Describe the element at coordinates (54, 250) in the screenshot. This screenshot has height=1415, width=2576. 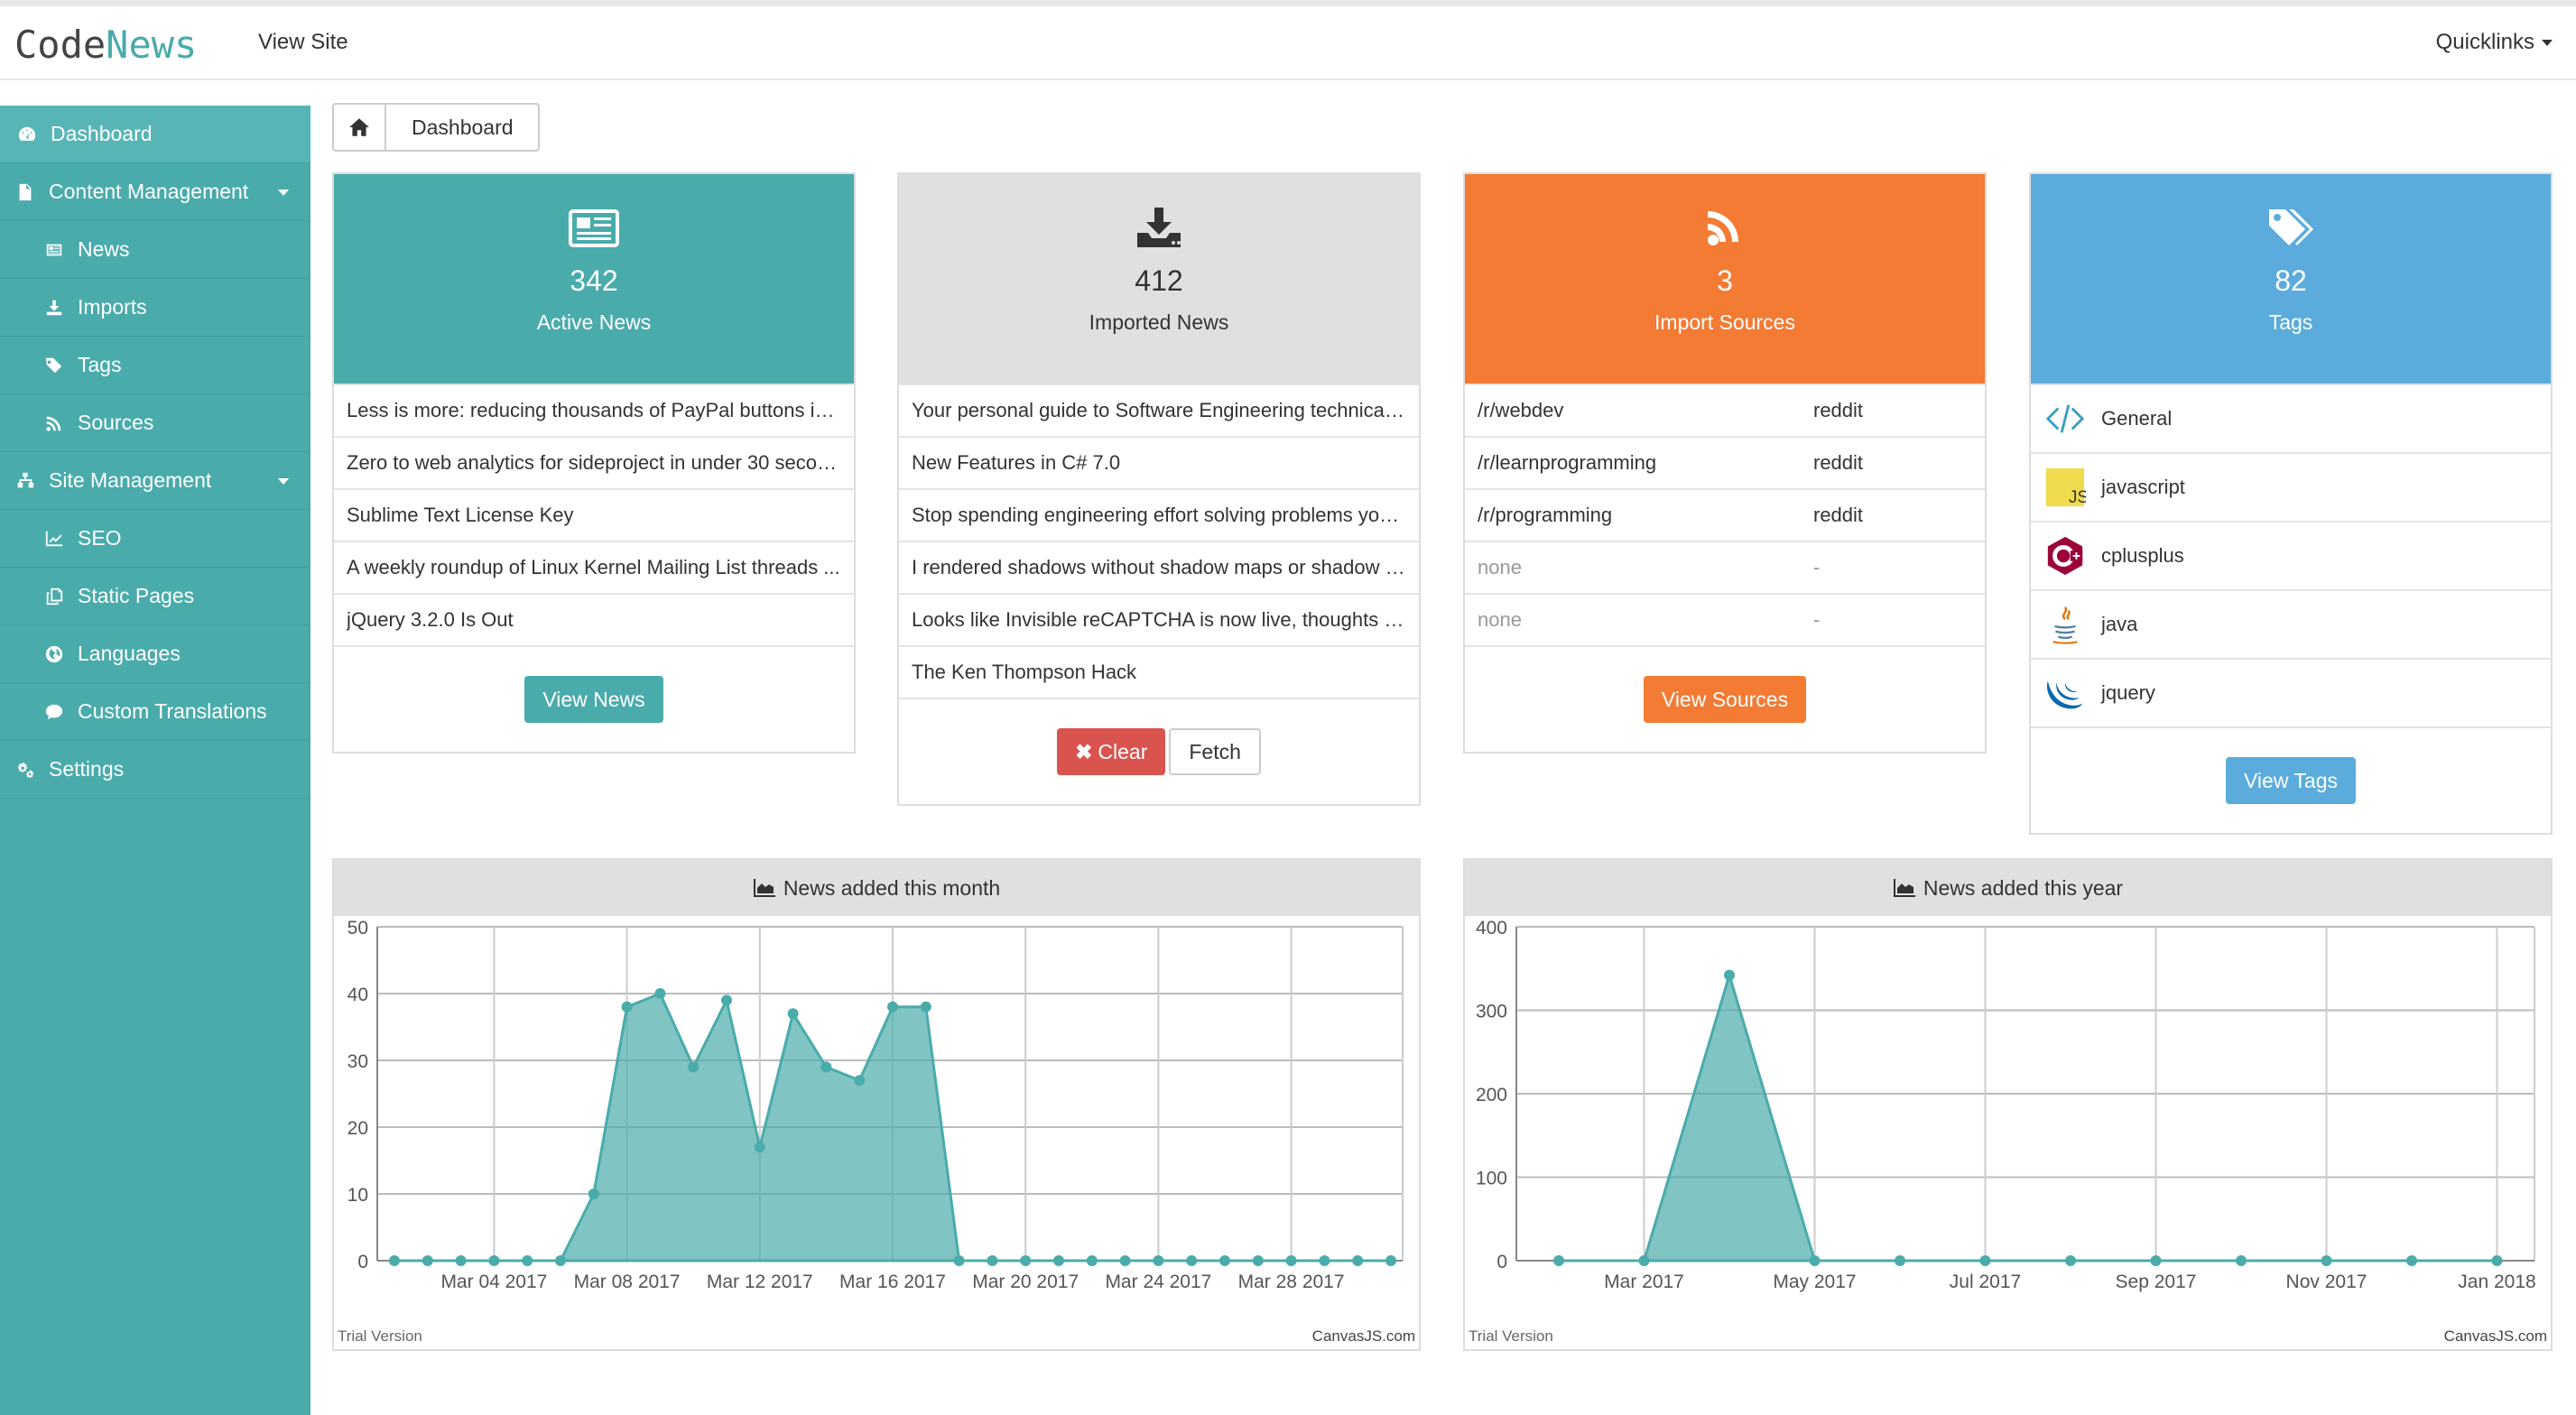
I see `newspaper-icon` at that location.